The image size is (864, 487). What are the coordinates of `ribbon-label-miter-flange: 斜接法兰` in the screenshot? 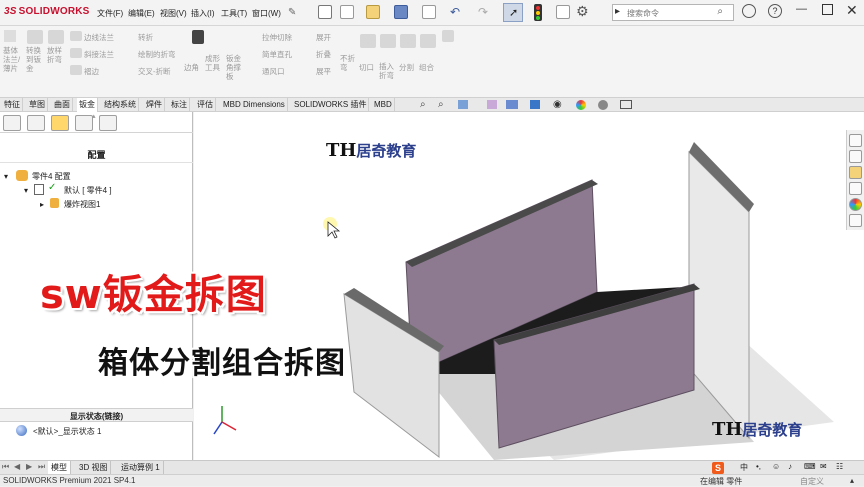 It's located at (99, 54).